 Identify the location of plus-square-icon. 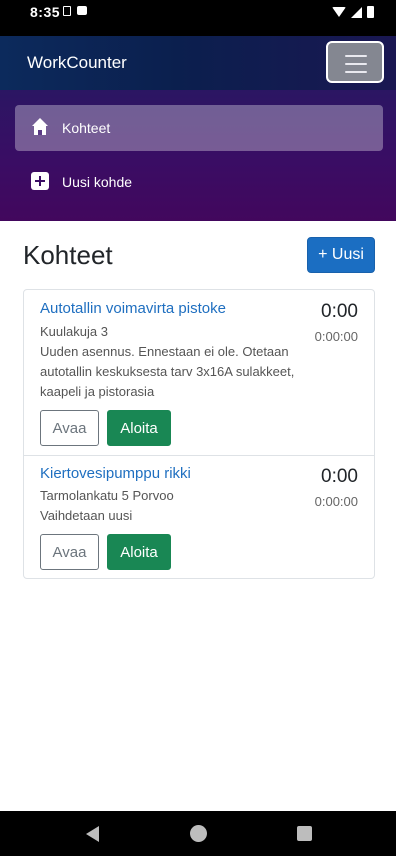
(40, 181).